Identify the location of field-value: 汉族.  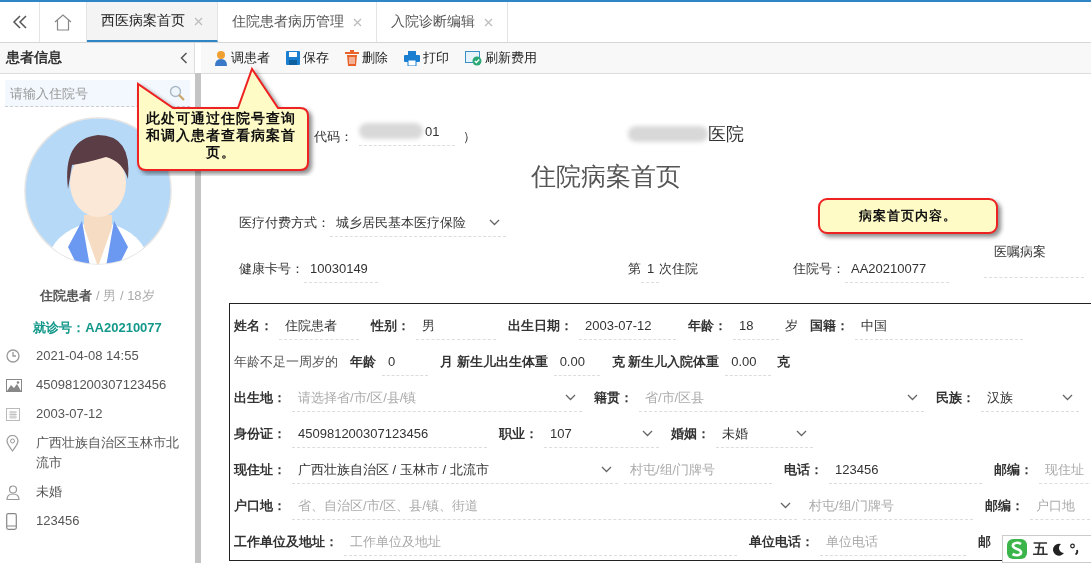
(1000, 397).